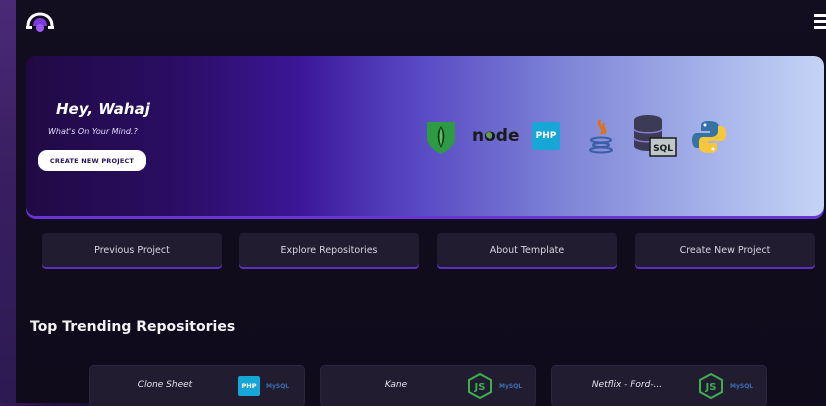  I want to click on repo-card: Kane JS MySQL, so click(428, 386).